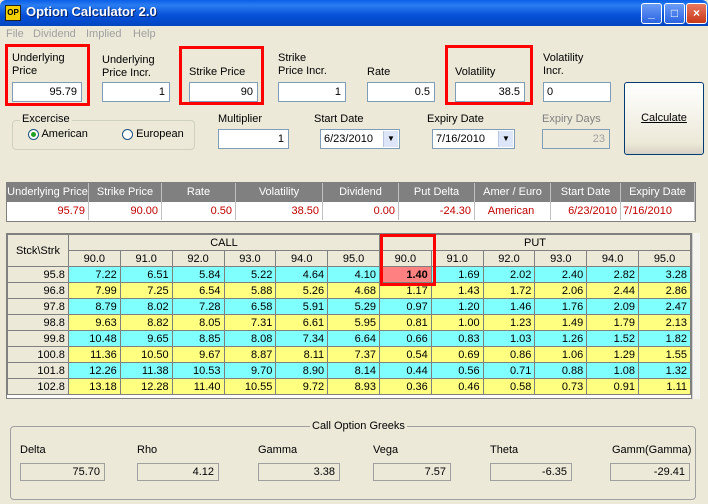 This screenshot has height=504, width=708. Describe the element at coordinates (353, 354) in the screenshot. I see `call-price-cell: 7.37` at that location.